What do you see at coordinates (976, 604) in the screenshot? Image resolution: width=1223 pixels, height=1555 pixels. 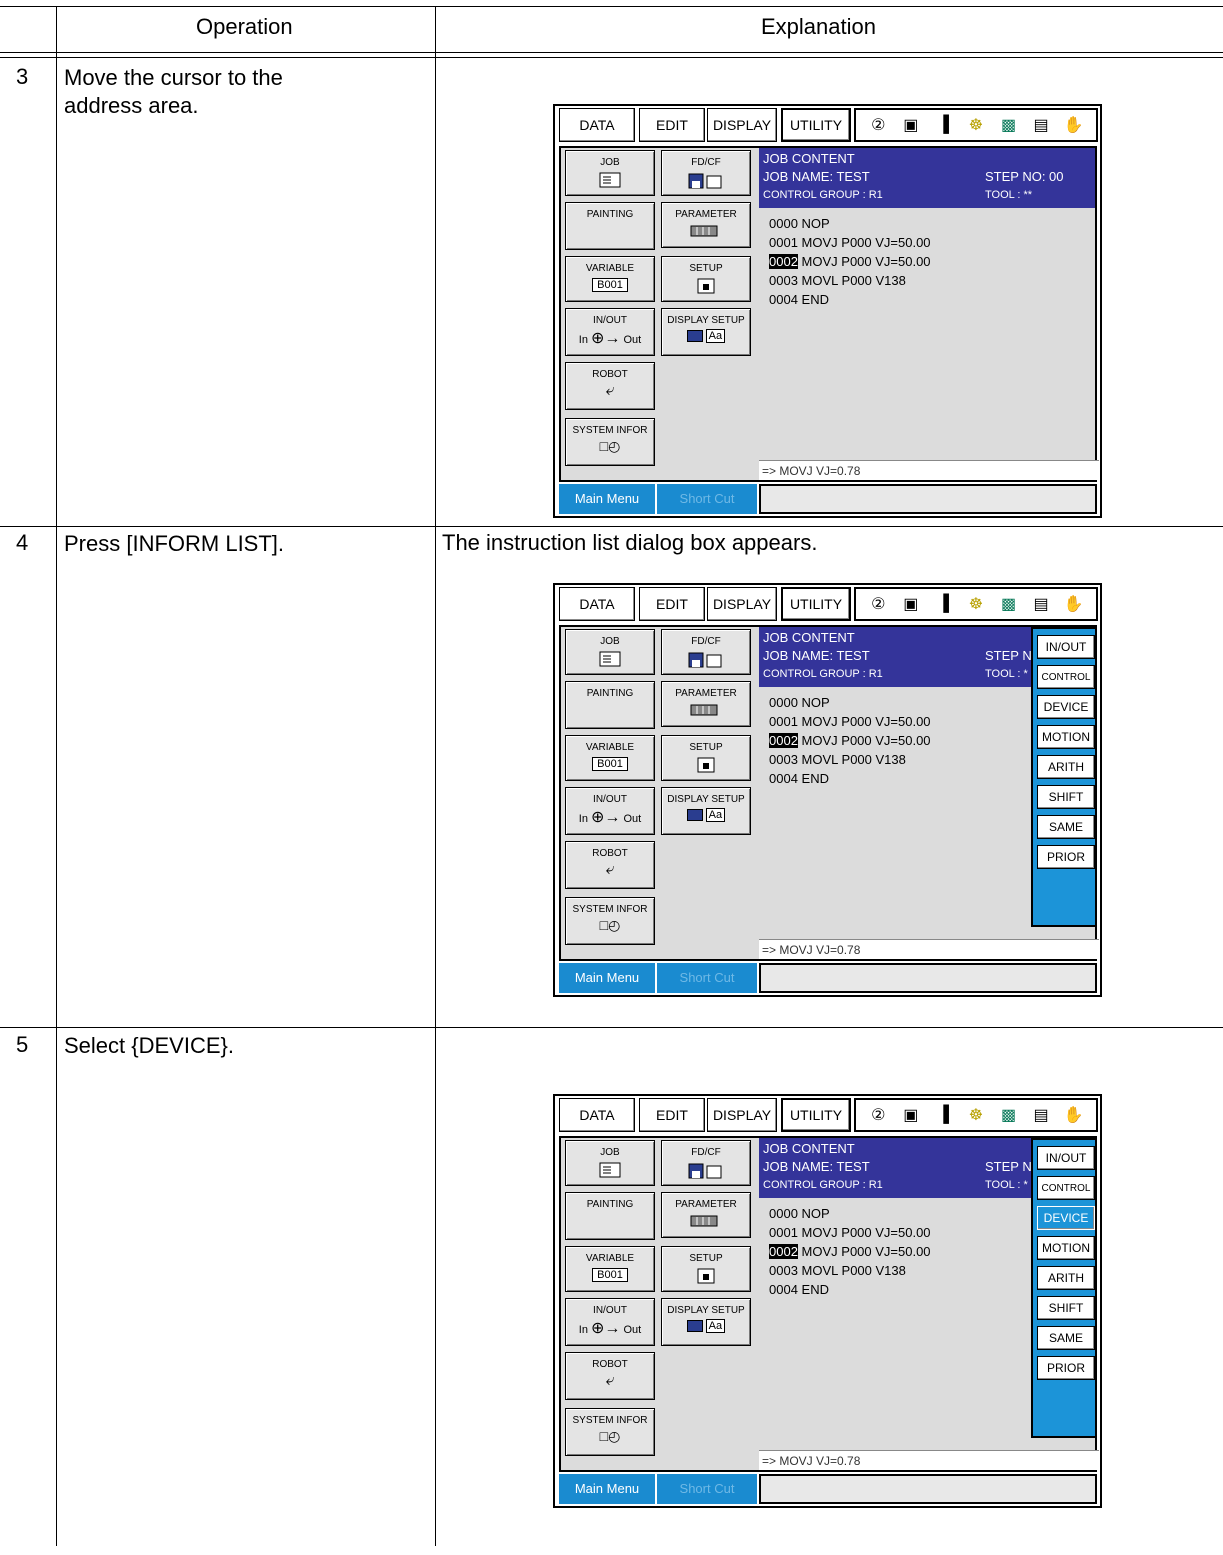 I see `key-icon: ☸` at bounding box center [976, 604].